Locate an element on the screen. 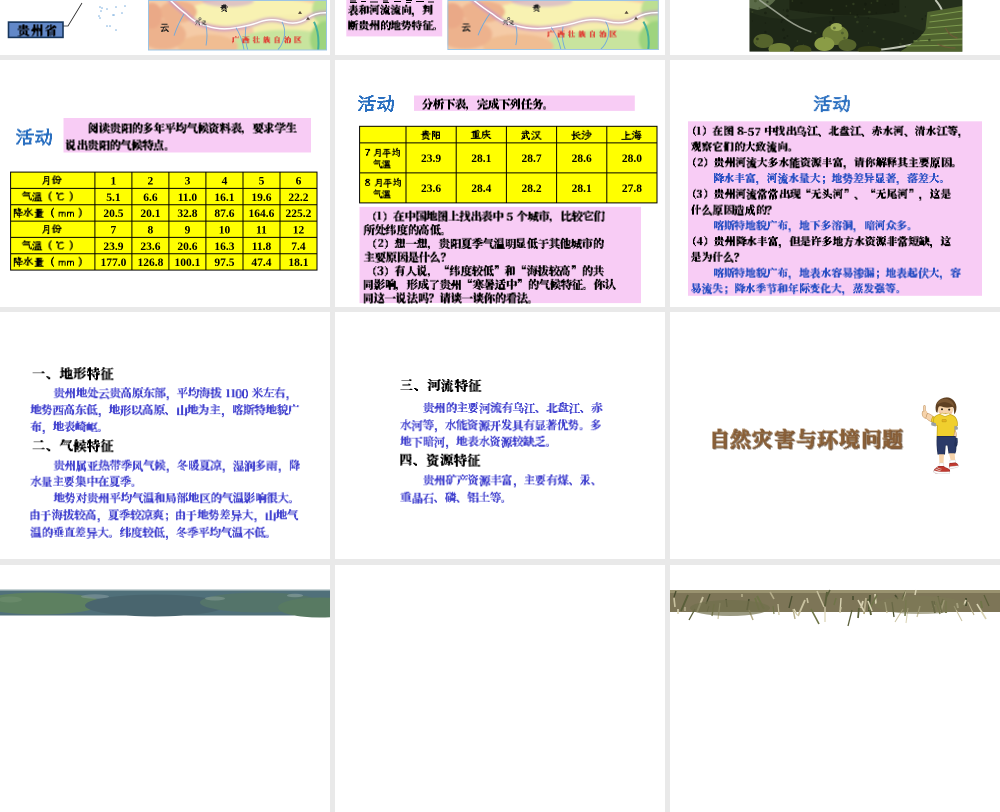  svg-text: 11.0 is located at coordinates (188, 197).